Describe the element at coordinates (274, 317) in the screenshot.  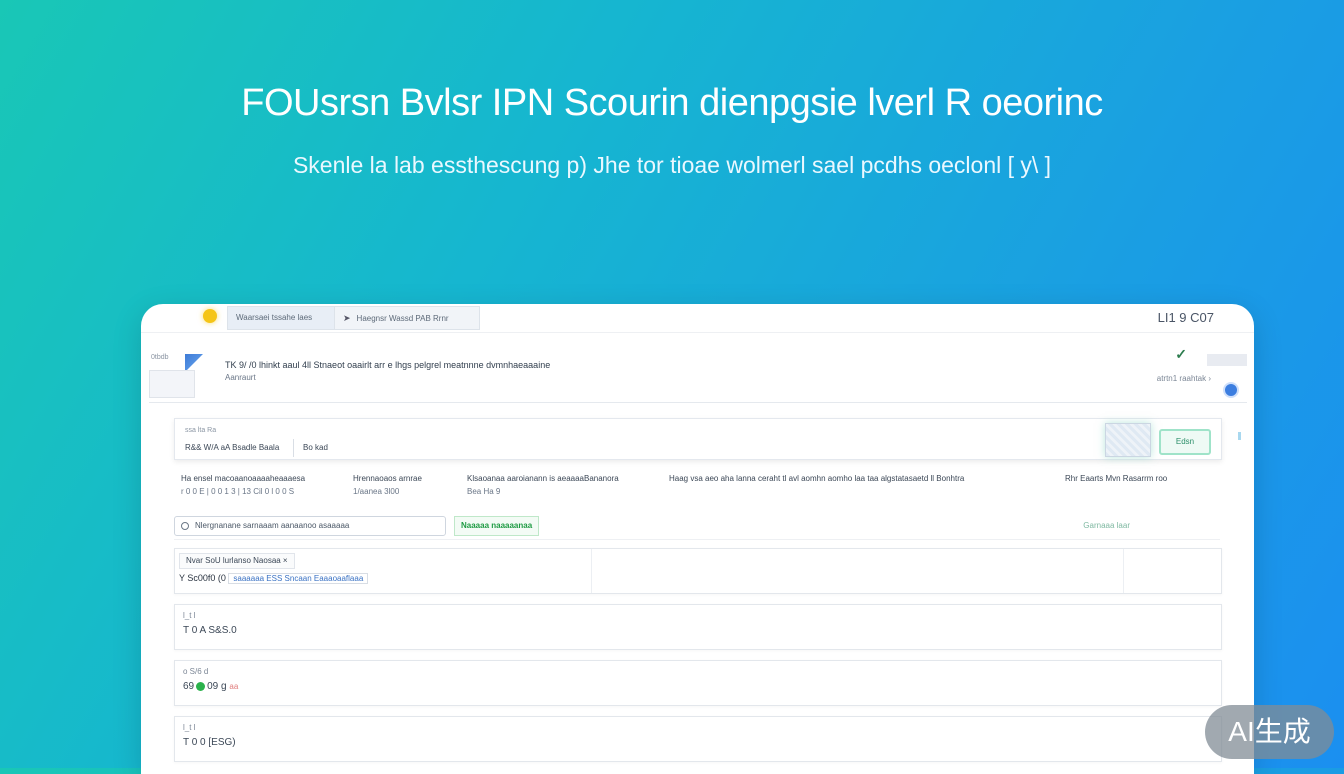
I see `tab-first-label: Waarsaei tssahe laes` at that location.